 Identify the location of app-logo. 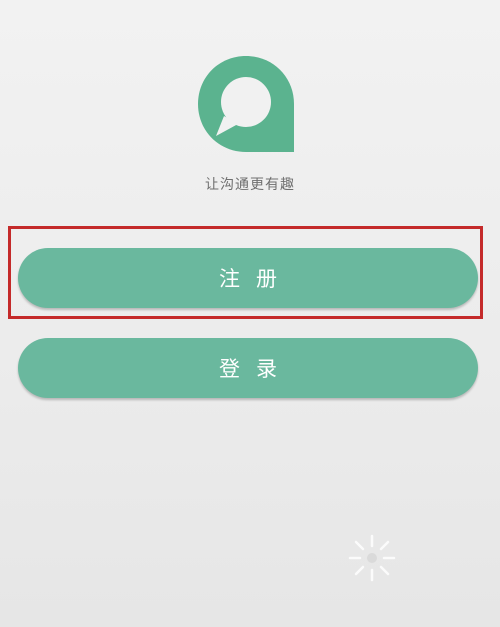
(246, 104).